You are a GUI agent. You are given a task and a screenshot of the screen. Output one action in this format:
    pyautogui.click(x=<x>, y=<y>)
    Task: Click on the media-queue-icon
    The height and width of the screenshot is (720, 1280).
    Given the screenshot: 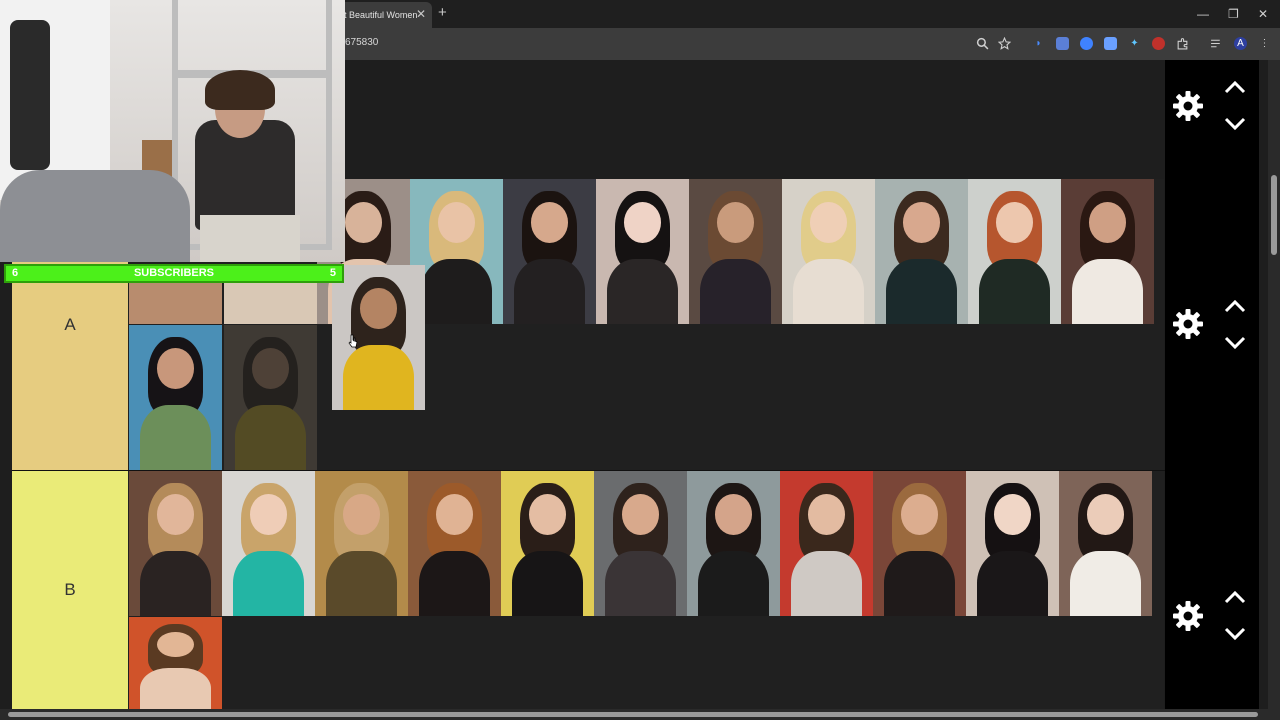 What is the action you would take?
    pyautogui.click(x=1216, y=43)
    